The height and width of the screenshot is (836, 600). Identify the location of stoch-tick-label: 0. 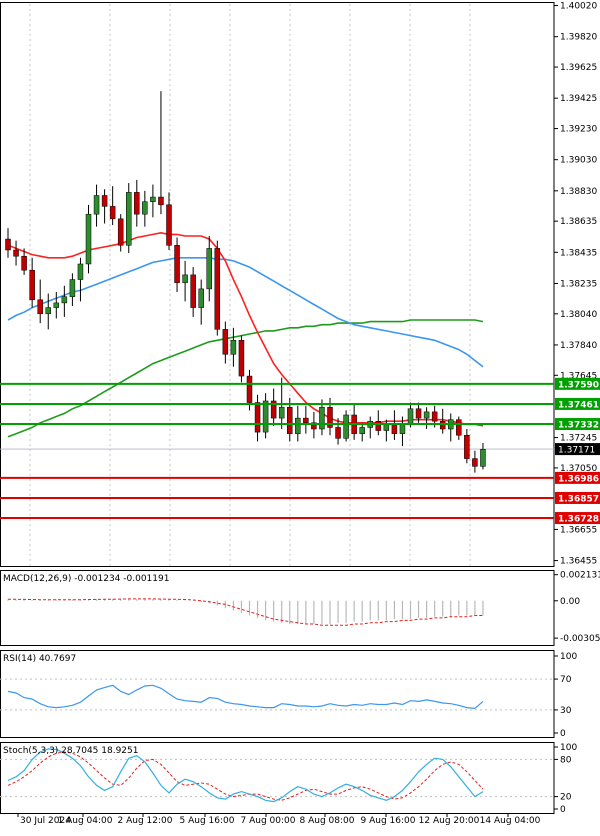
(563, 810).